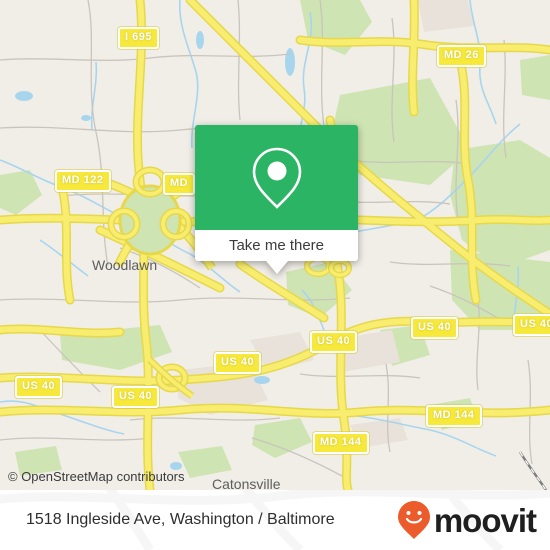  I want to click on road-shield: I 695, so click(138, 38).